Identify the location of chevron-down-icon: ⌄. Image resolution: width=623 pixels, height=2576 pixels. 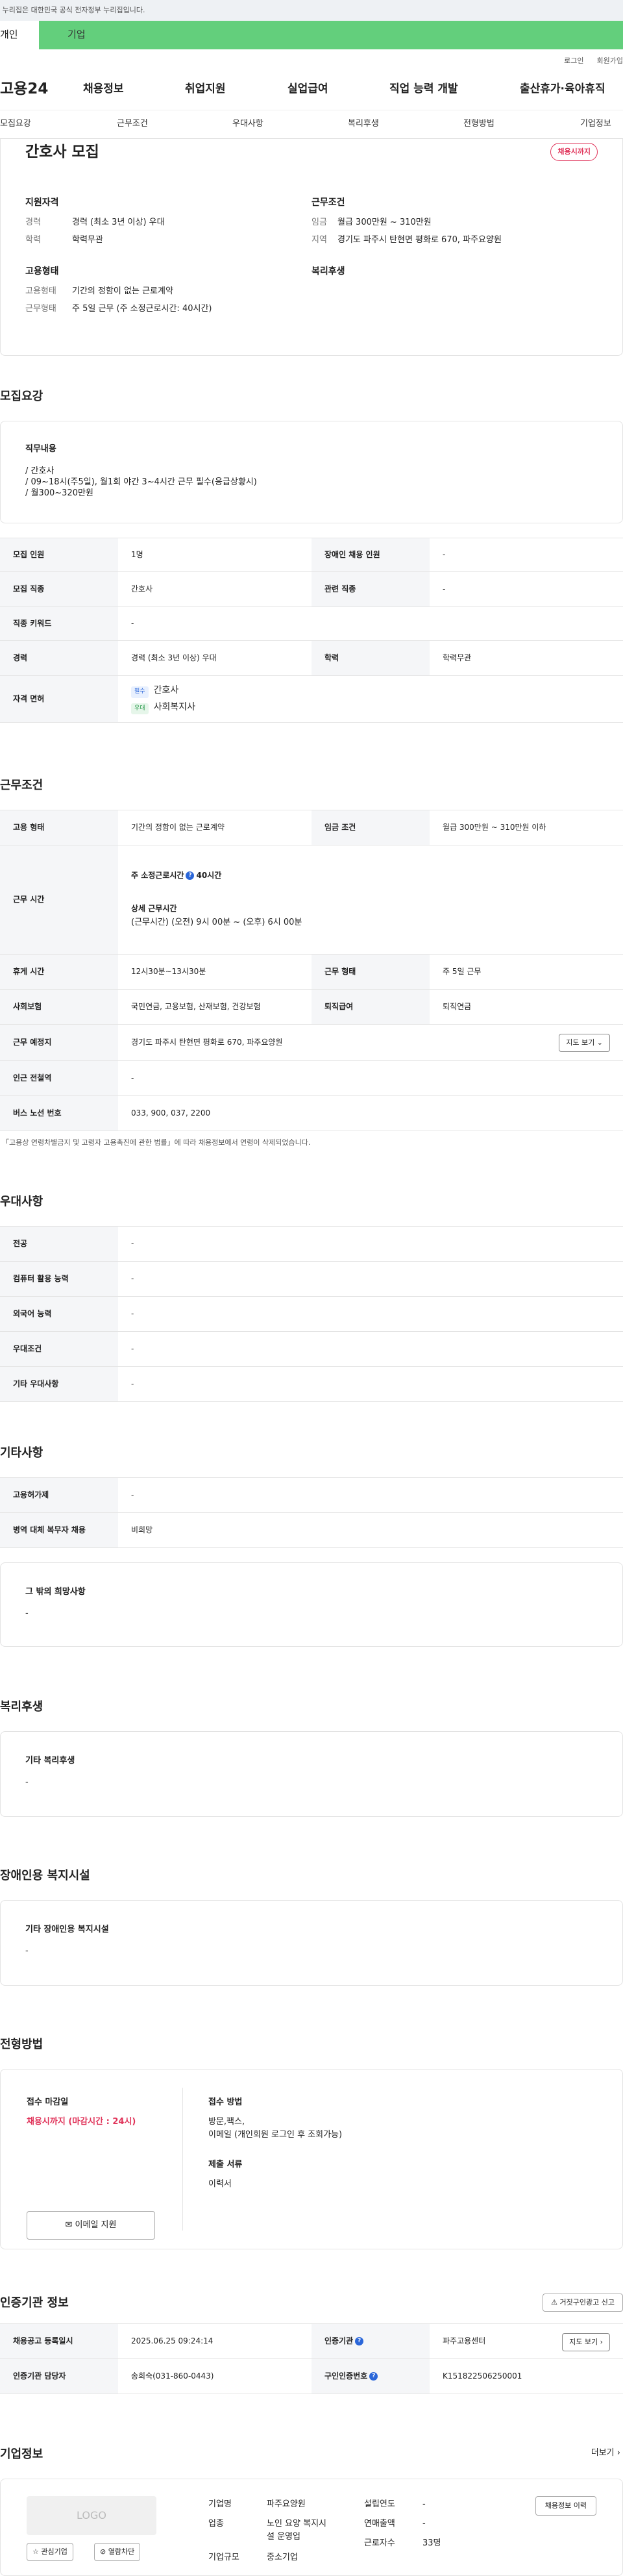
(599, 1042).